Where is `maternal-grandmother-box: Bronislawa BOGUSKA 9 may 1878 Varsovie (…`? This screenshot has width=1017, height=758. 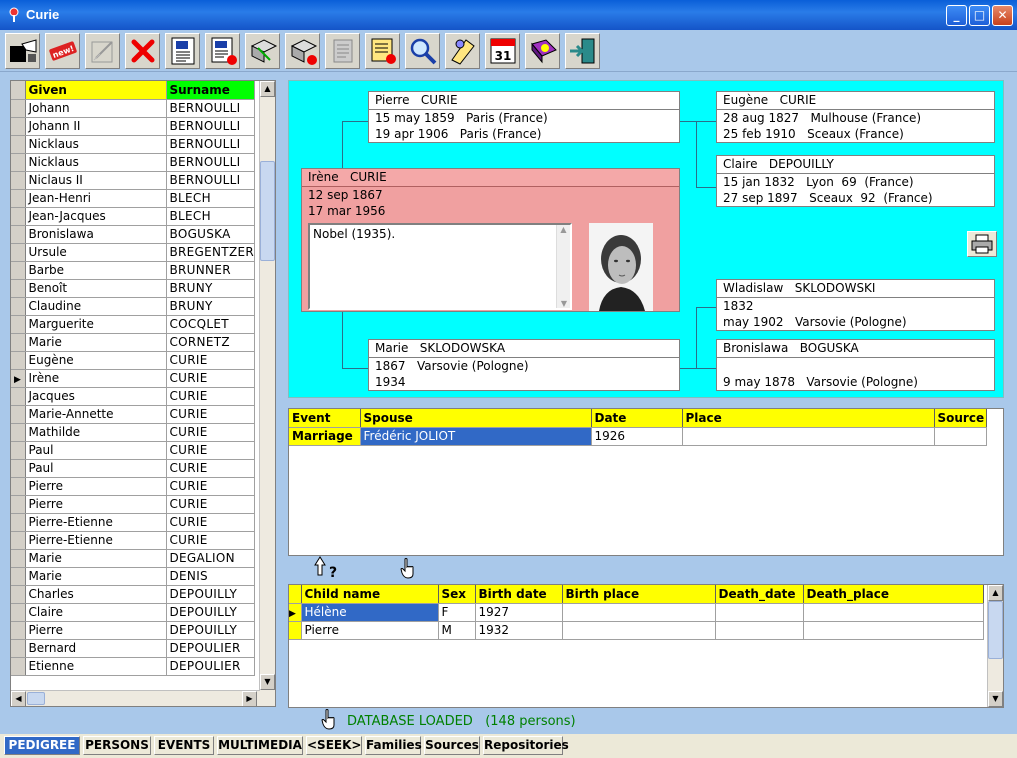
maternal-grandmother-box: Bronislawa BOGUSKA 9 may 1878 Varsovie (… is located at coordinates (855, 365).